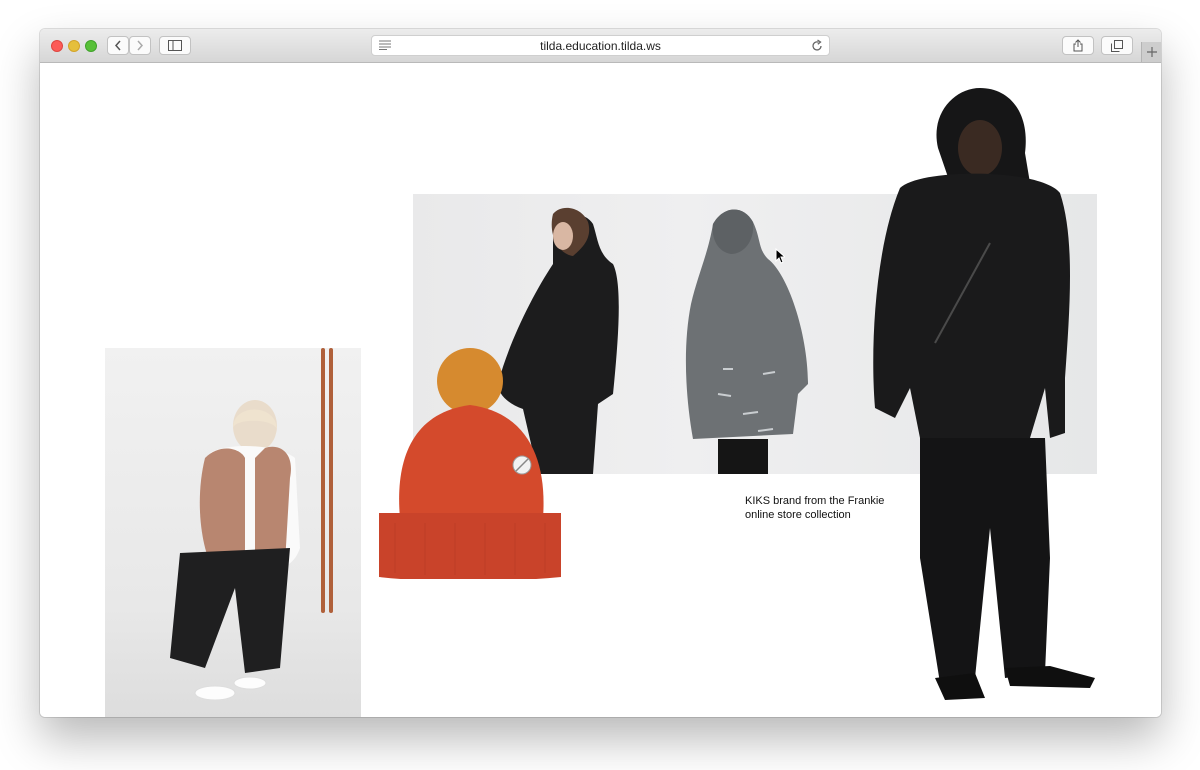 The image size is (1200, 770). I want to click on hooded-model-image, so click(984, 394).